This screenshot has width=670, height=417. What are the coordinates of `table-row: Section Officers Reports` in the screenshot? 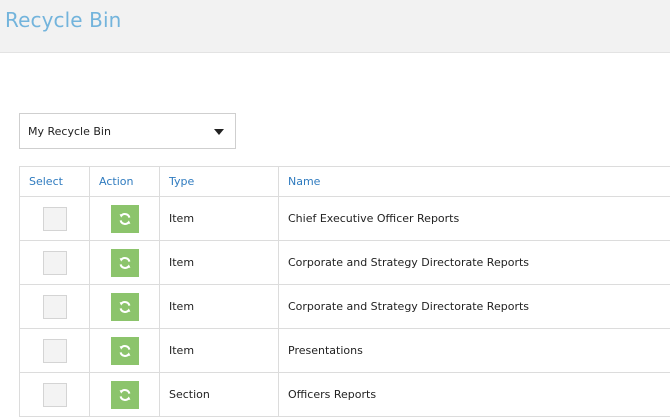 It's located at (345, 395).